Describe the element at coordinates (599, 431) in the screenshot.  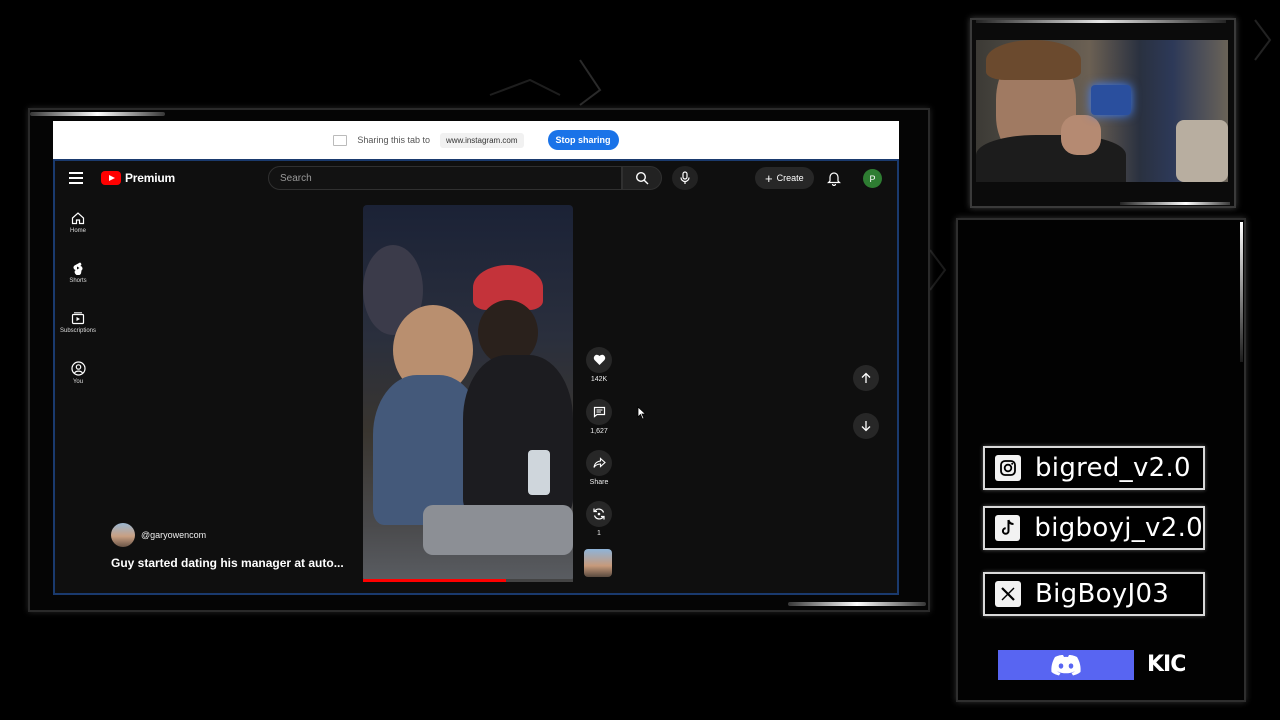
I see `comment-count: 1,627` at that location.